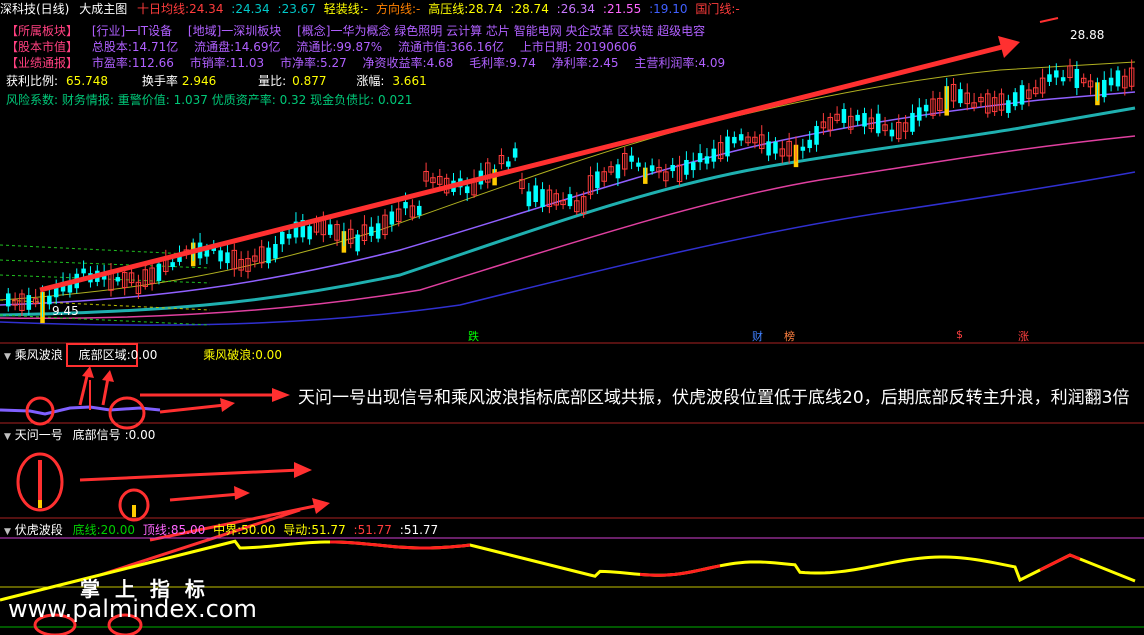 The image size is (1144, 635). I want to click on panel2-header: ▼ 乘风波浪 底部区域:0.00 乘风破浪:0.00, so click(143, 354).